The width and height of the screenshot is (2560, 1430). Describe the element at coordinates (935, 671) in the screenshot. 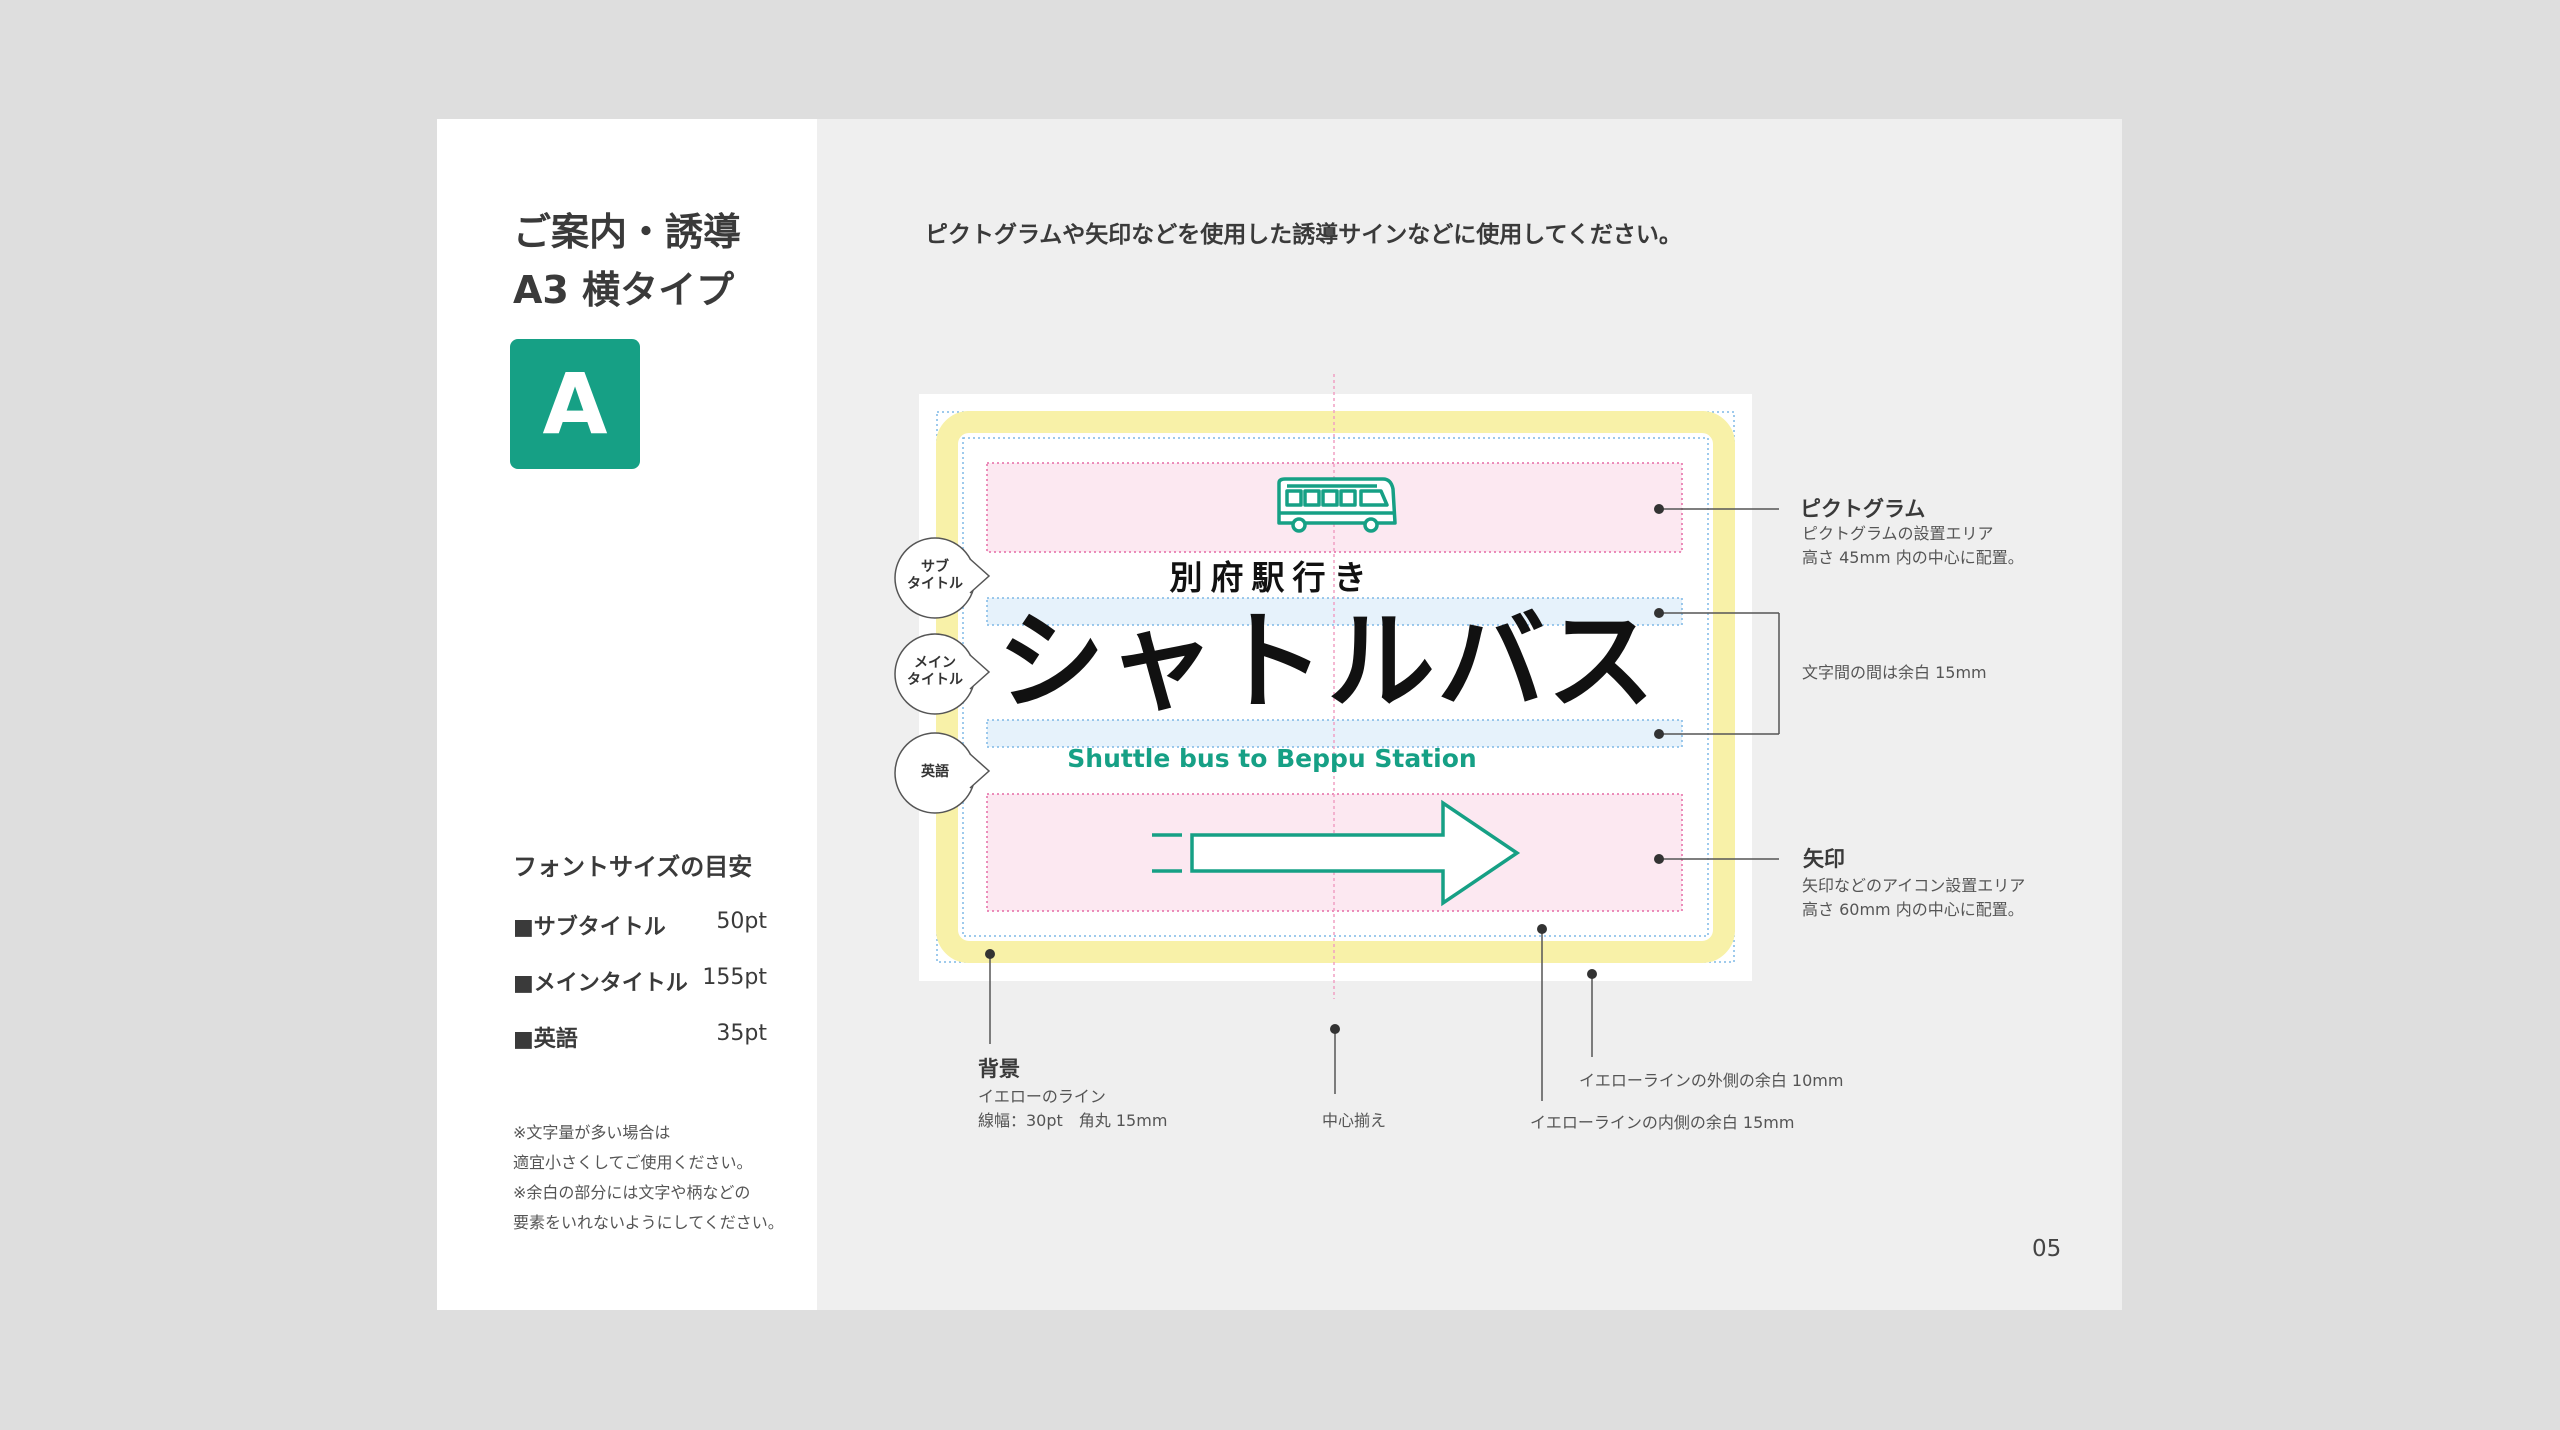

I see `bubble-main-title-label: メイン タイトル` at that location.